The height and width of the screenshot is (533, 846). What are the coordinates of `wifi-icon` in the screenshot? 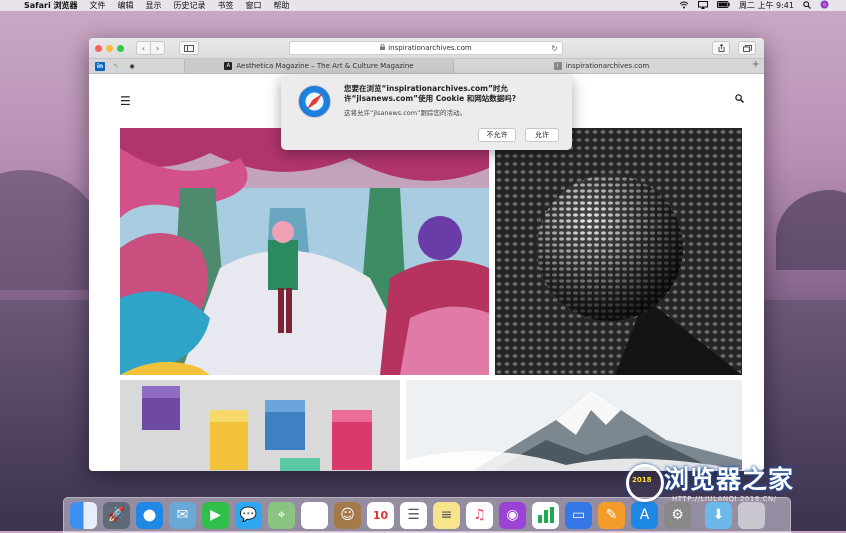 It's located at (684, 6).